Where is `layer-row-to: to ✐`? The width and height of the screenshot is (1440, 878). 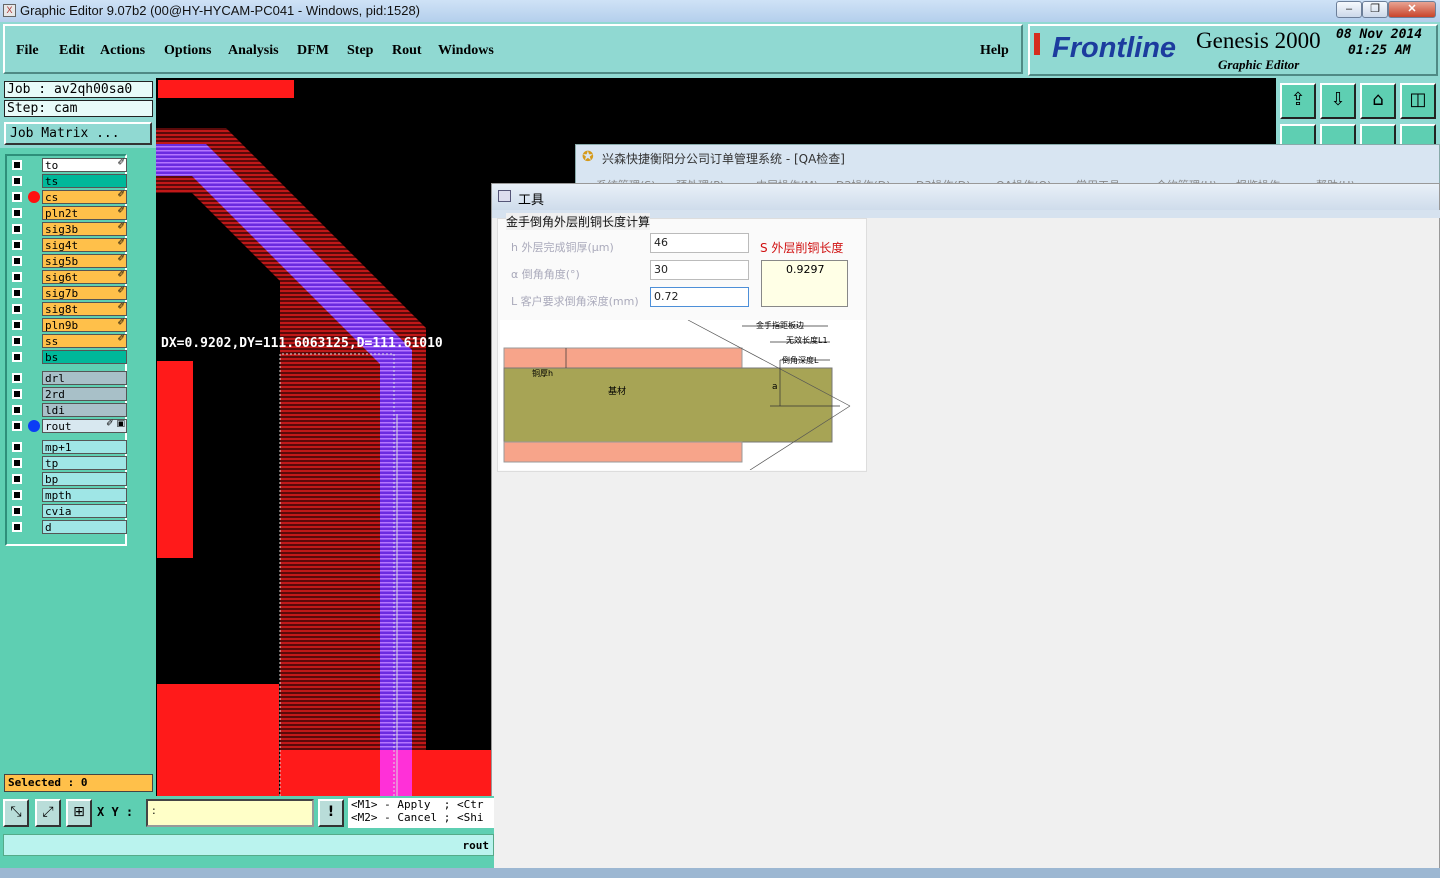 layer-row-to: to ✐ is located at coordinates (68, 165).